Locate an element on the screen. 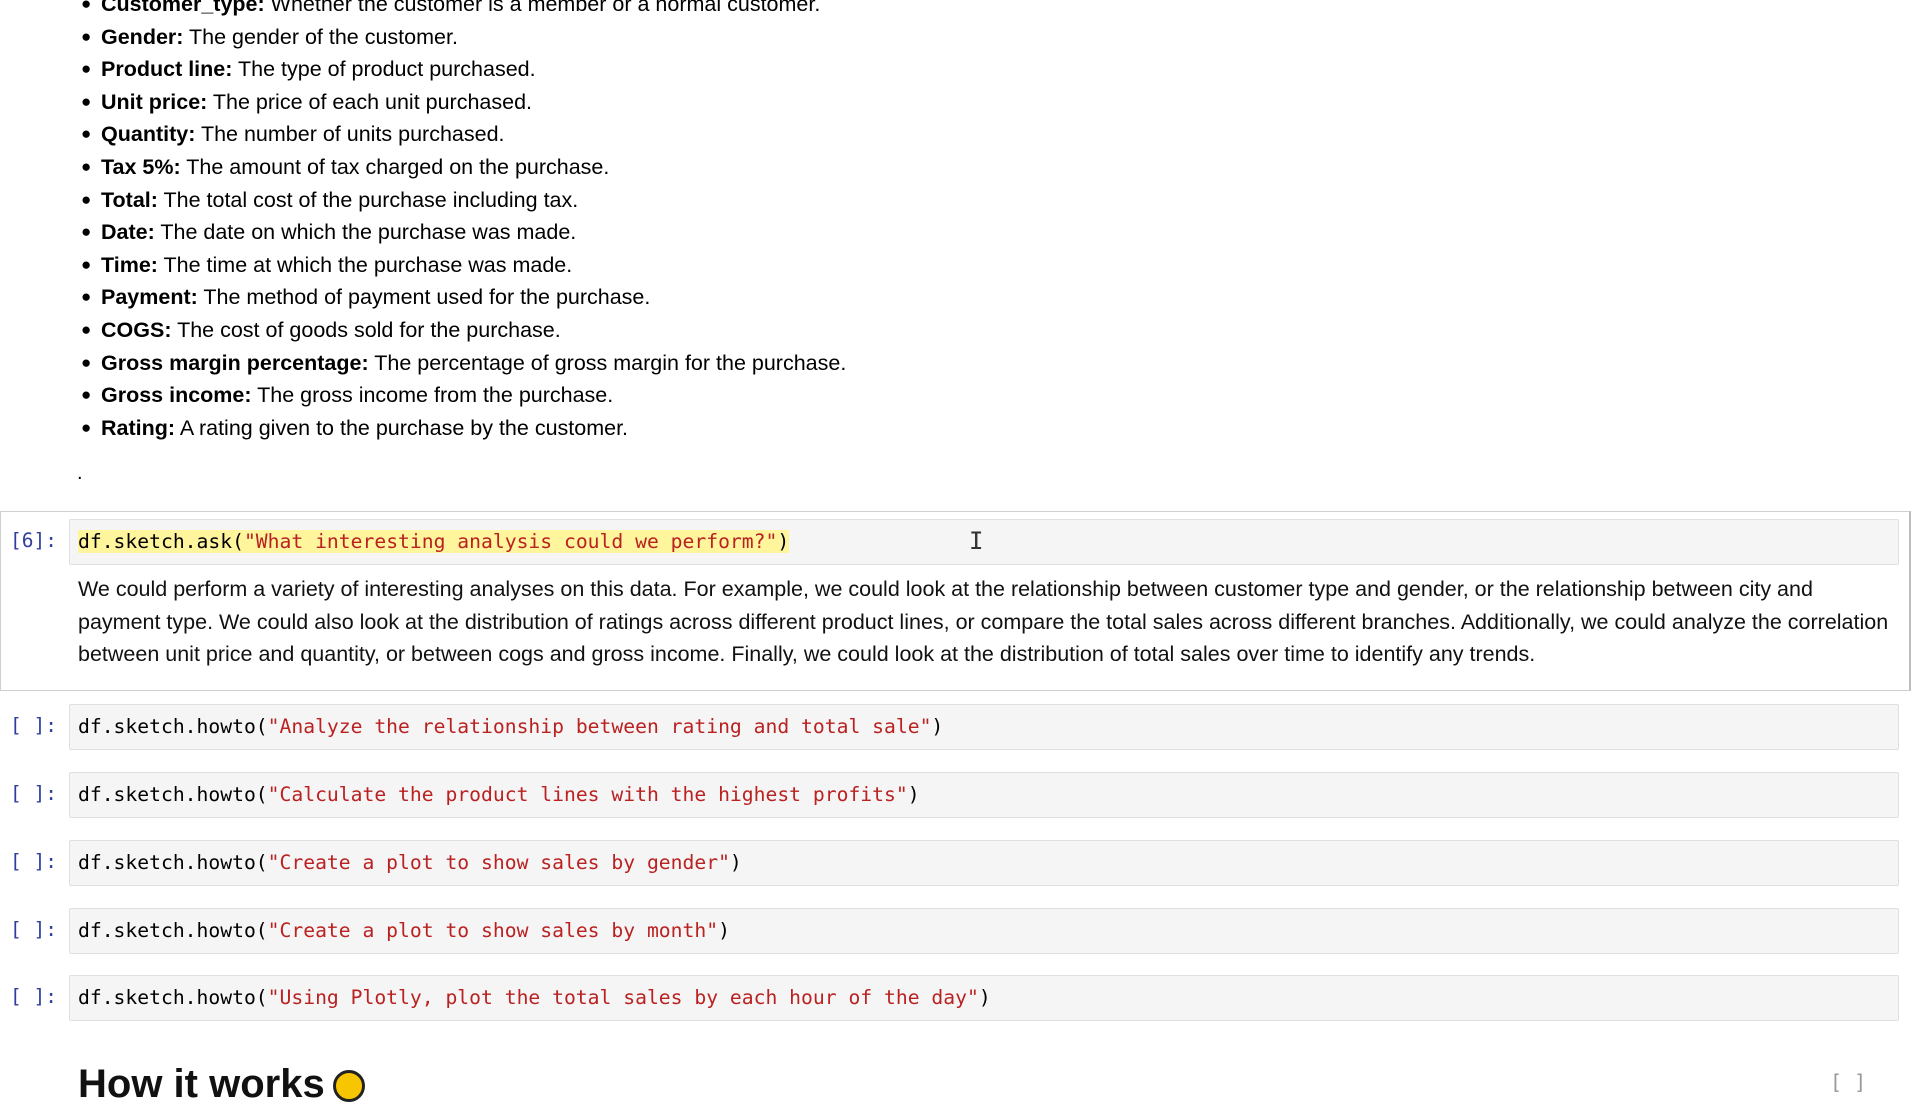 This screenshot has width=1920, height=1107. cell-prompt: [6]: is located at coordinates (33, 540).